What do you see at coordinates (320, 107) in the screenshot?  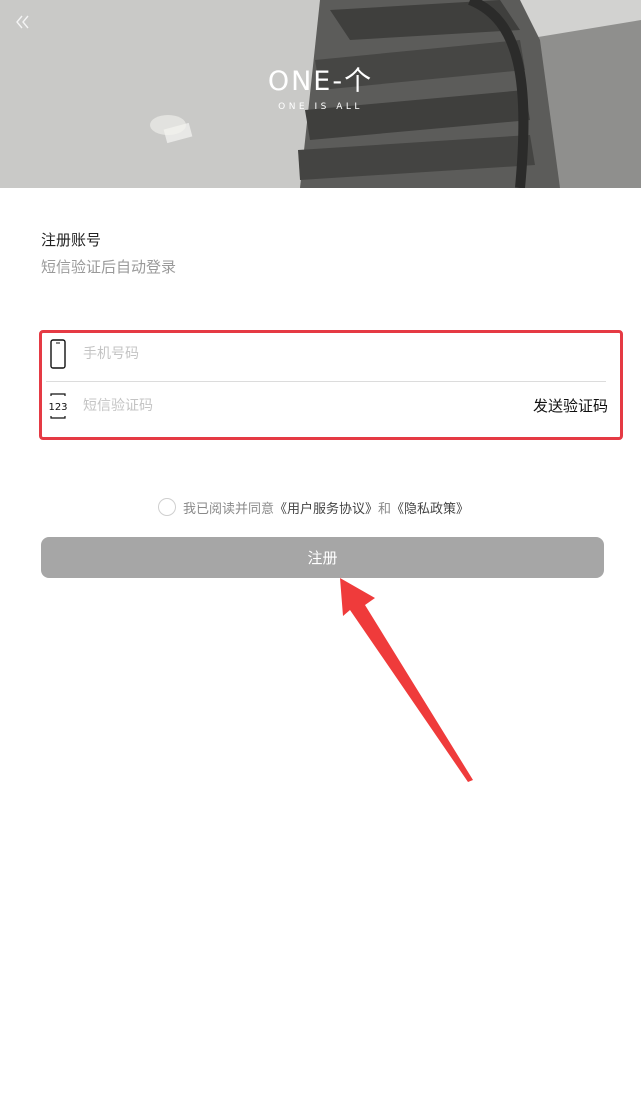 I see `logo-tagline: ONE IS ALL` at bounding box center [320, 107].